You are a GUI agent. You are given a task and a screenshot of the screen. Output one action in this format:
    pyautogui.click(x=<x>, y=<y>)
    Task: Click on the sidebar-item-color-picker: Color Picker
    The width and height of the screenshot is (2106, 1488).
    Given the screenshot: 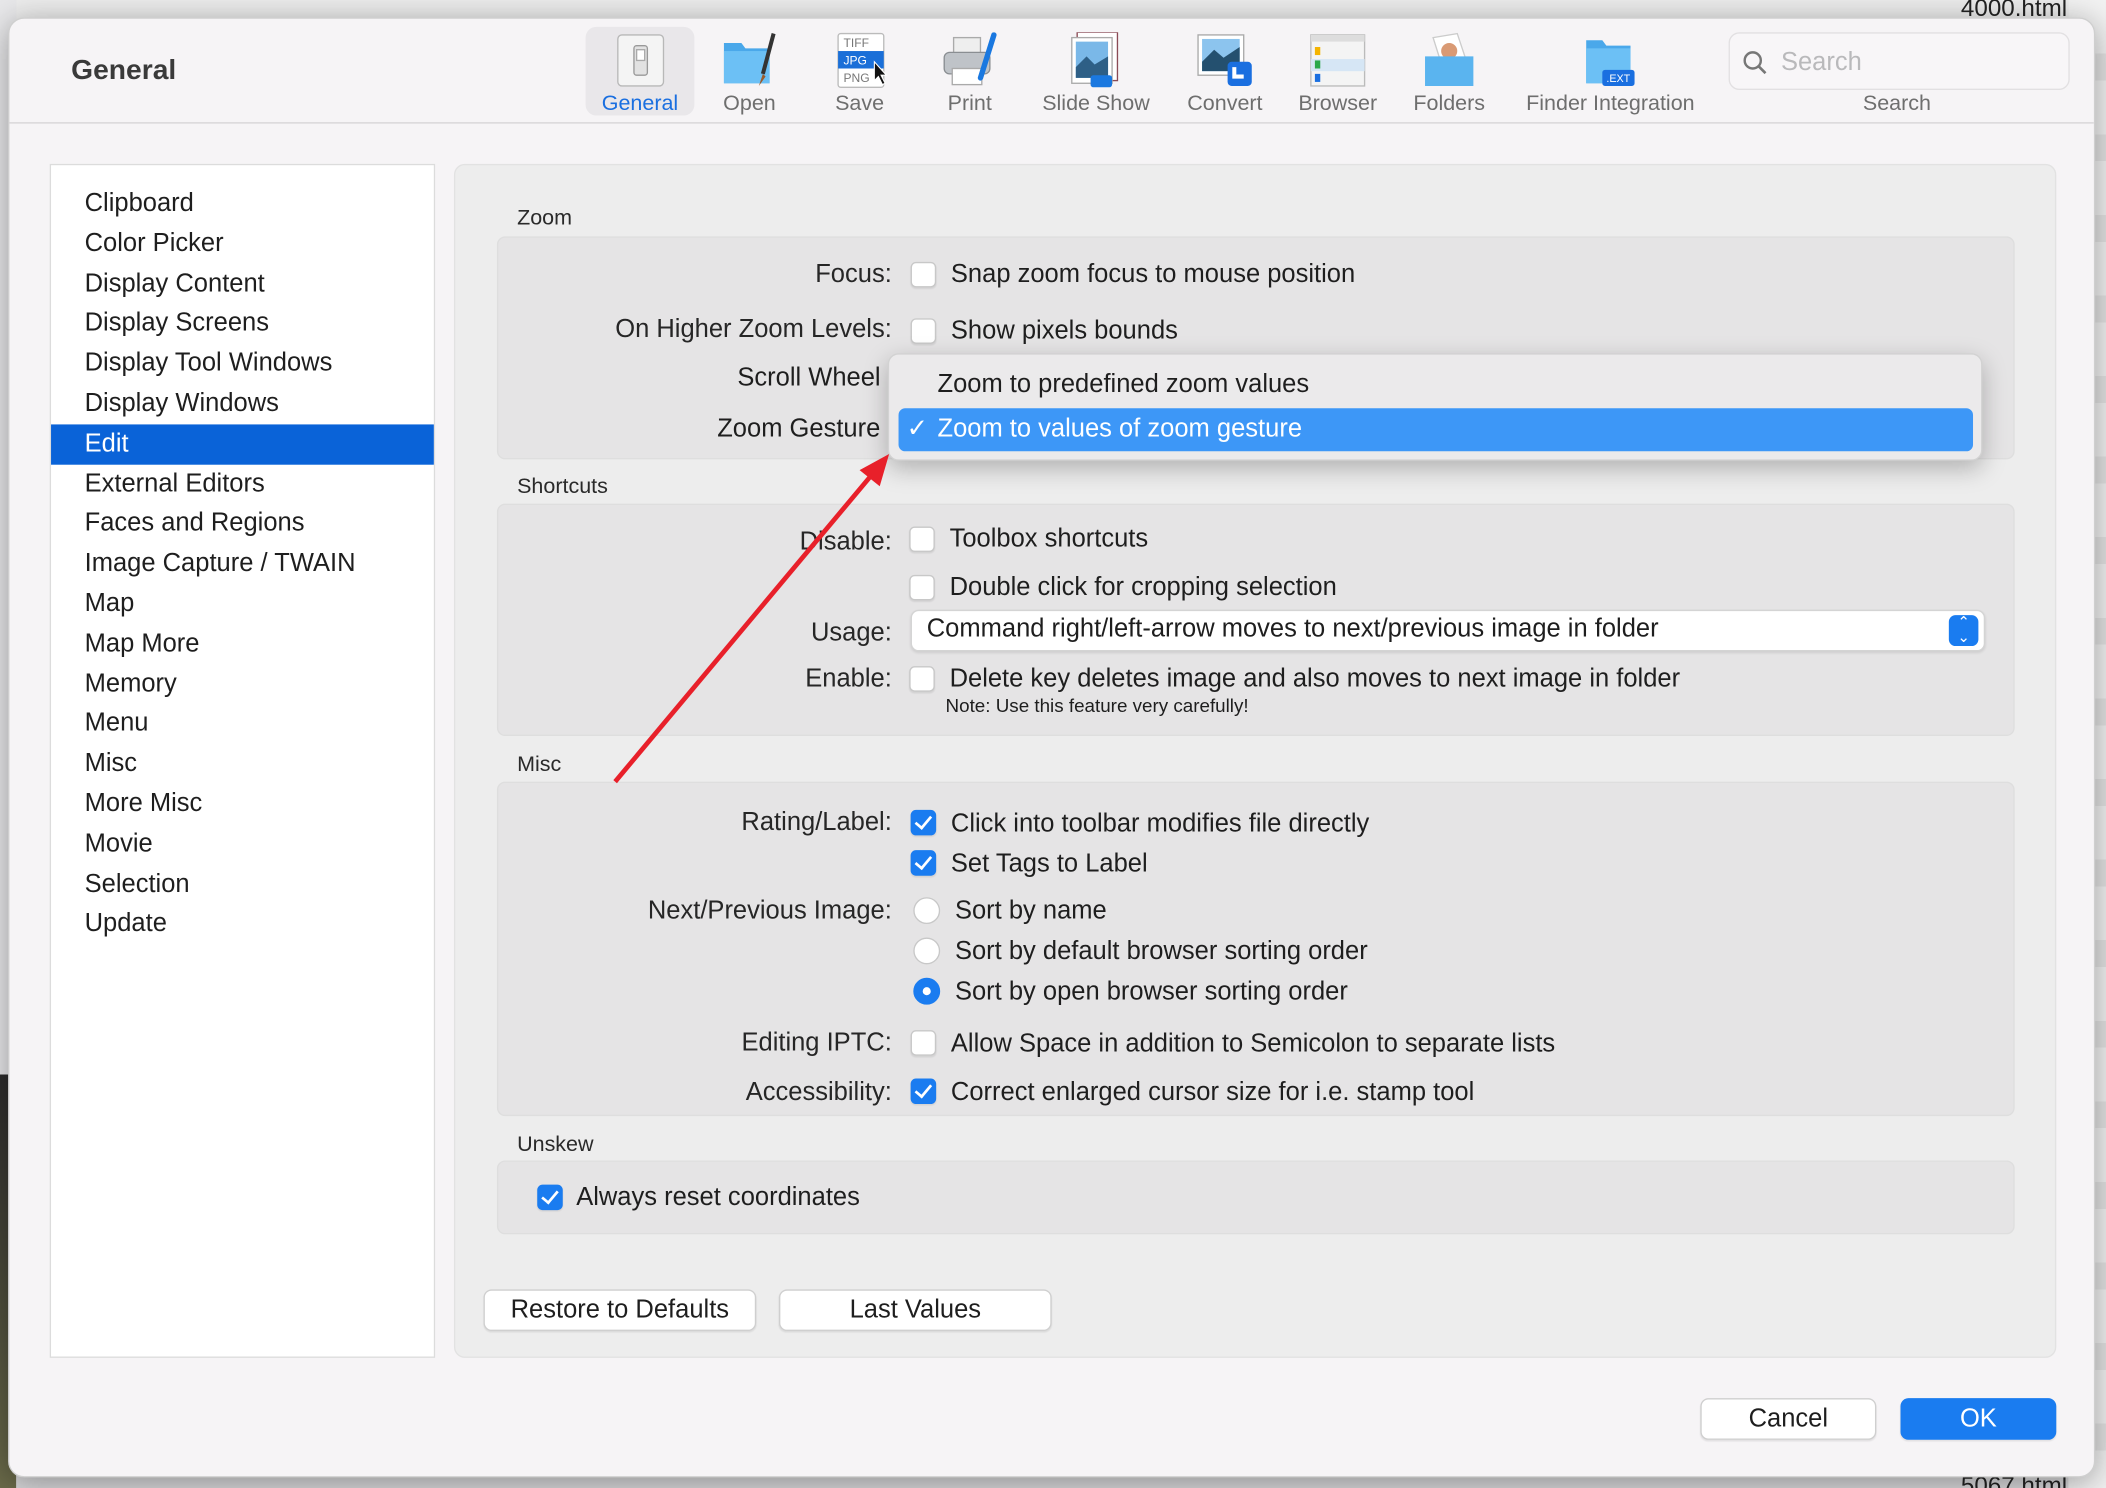 What is the action you would take?
    pyautogui.click(x=242, y=244)
    